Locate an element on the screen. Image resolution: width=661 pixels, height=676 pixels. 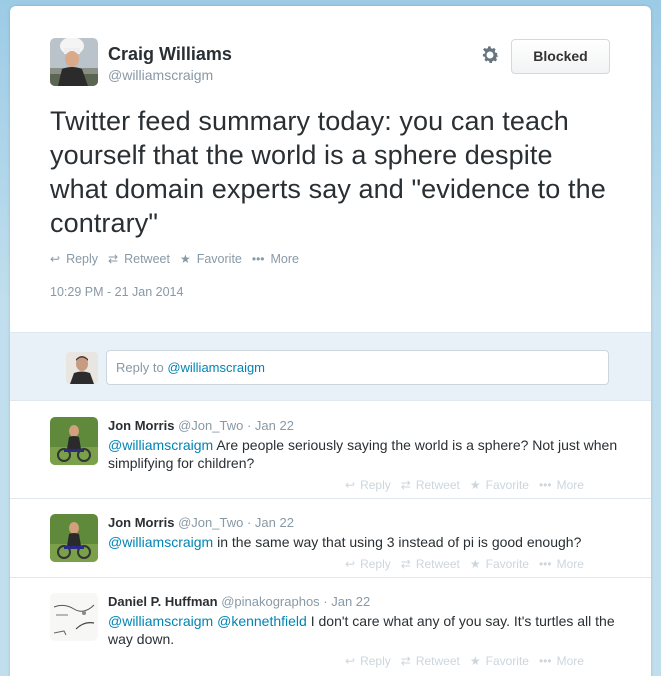
reply-box: Reply to @williamscraigm is located at coordinates (330, 366).